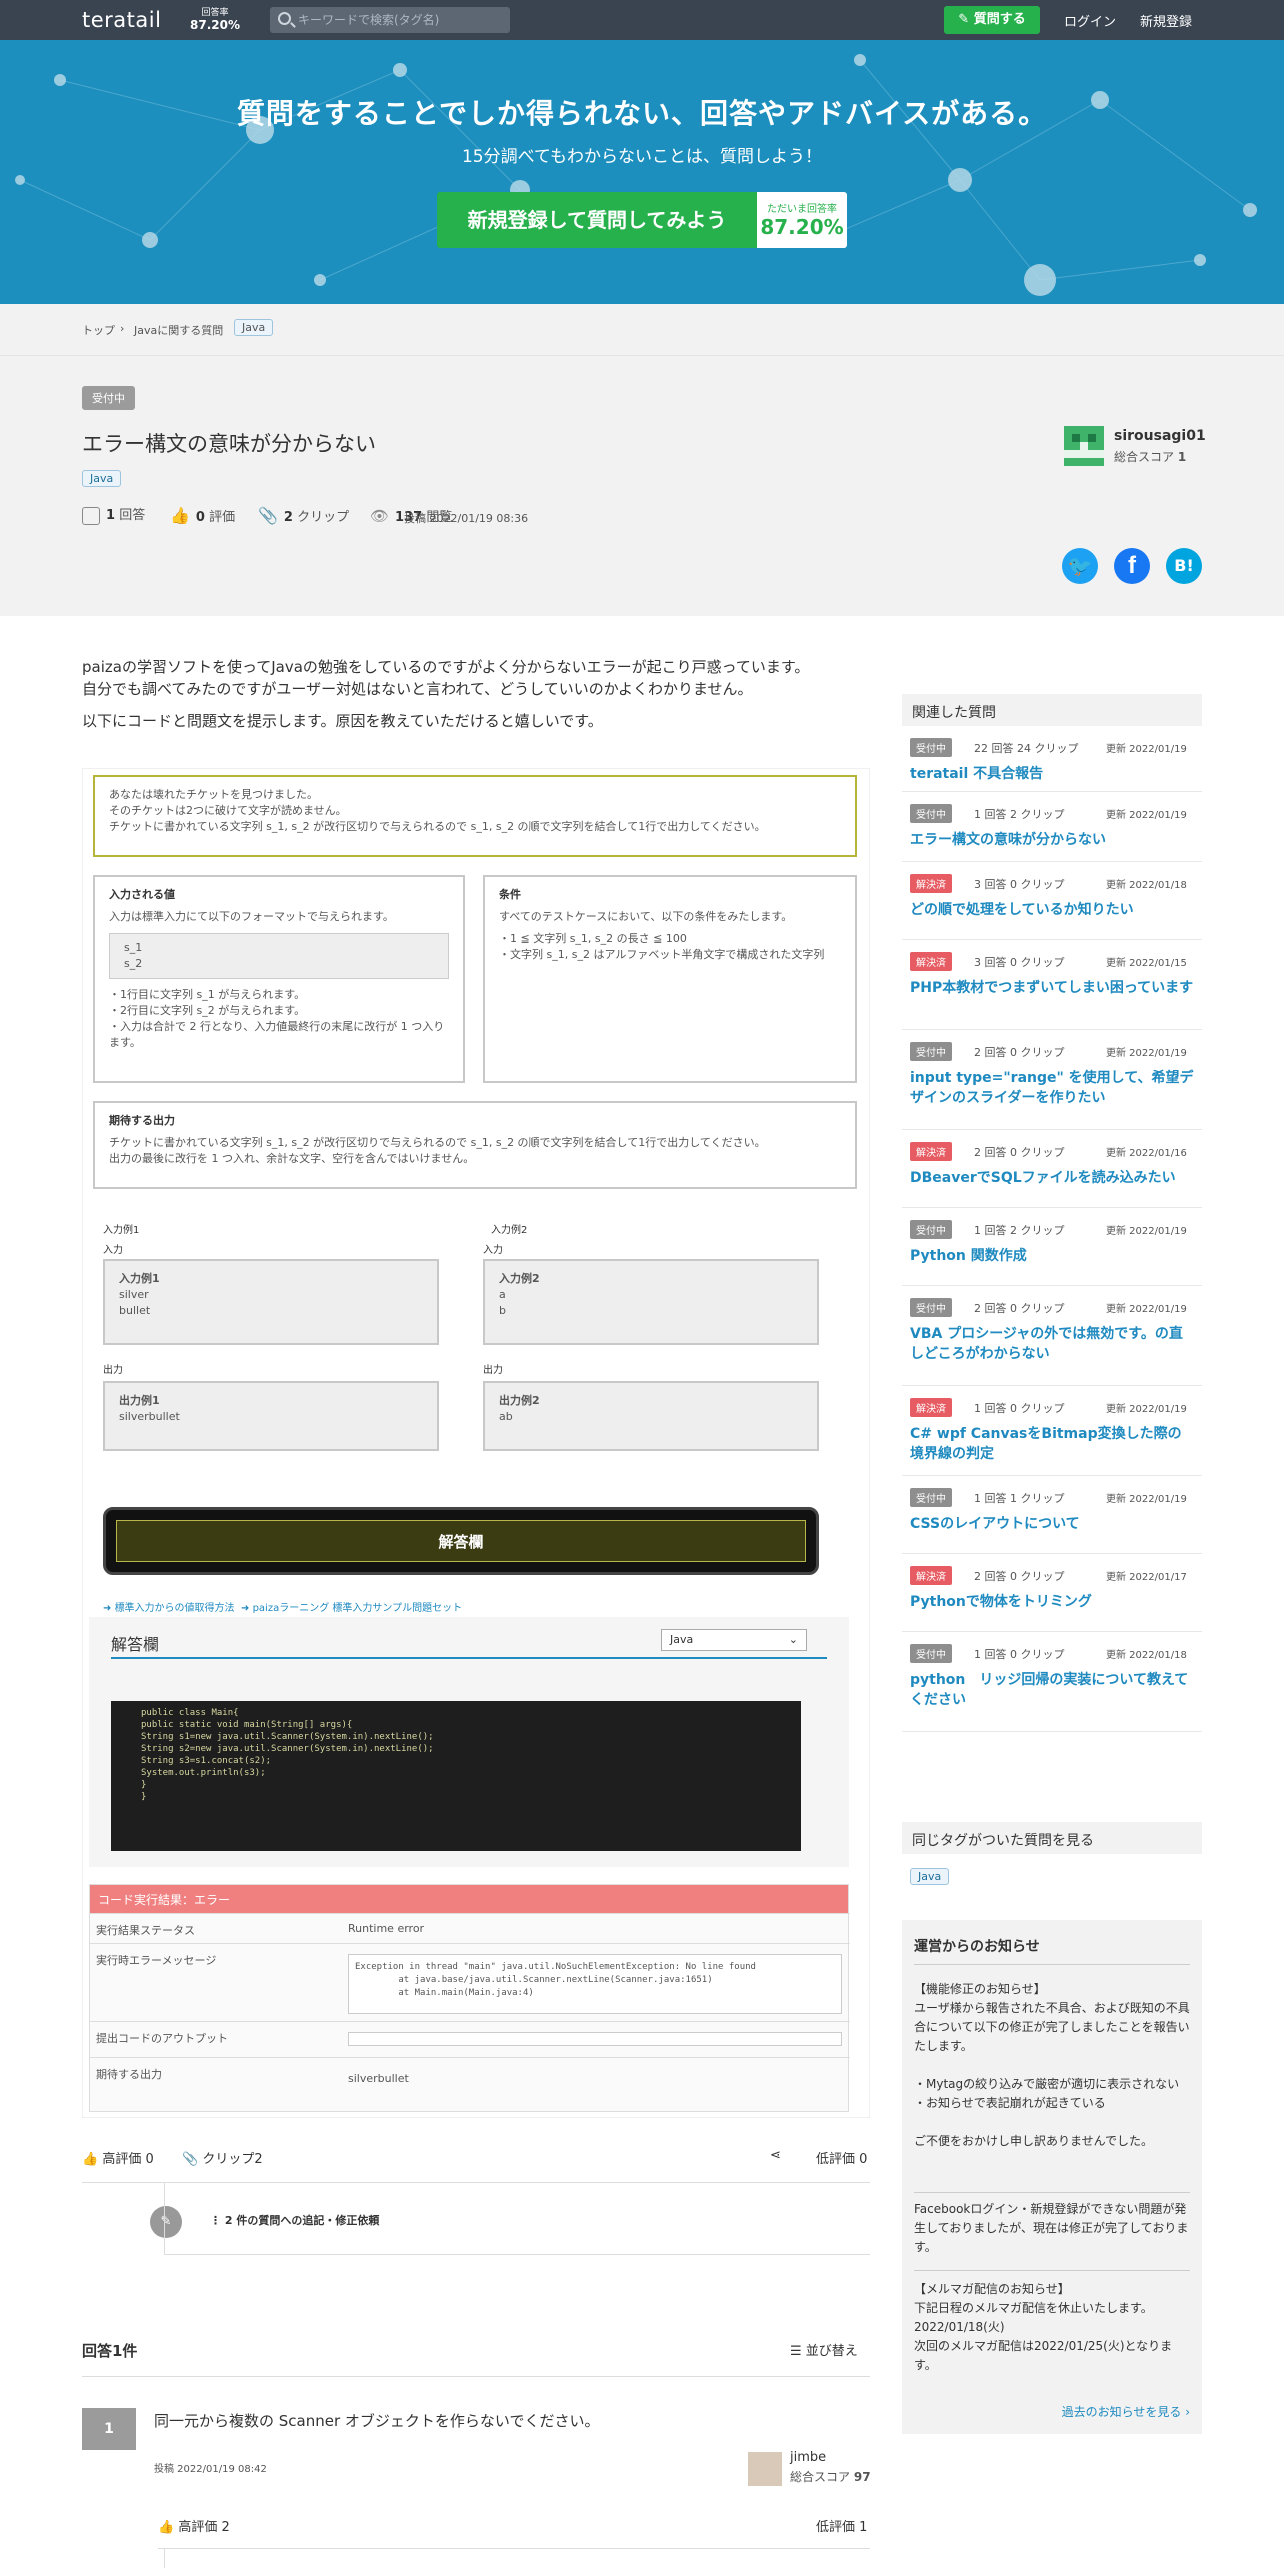 The width and height of the screenshot is (1284, 2568). What do you see at coordinates (102, 478) in the screenshot?
I see `question-tag: Java` at bounding box center [102, 478].